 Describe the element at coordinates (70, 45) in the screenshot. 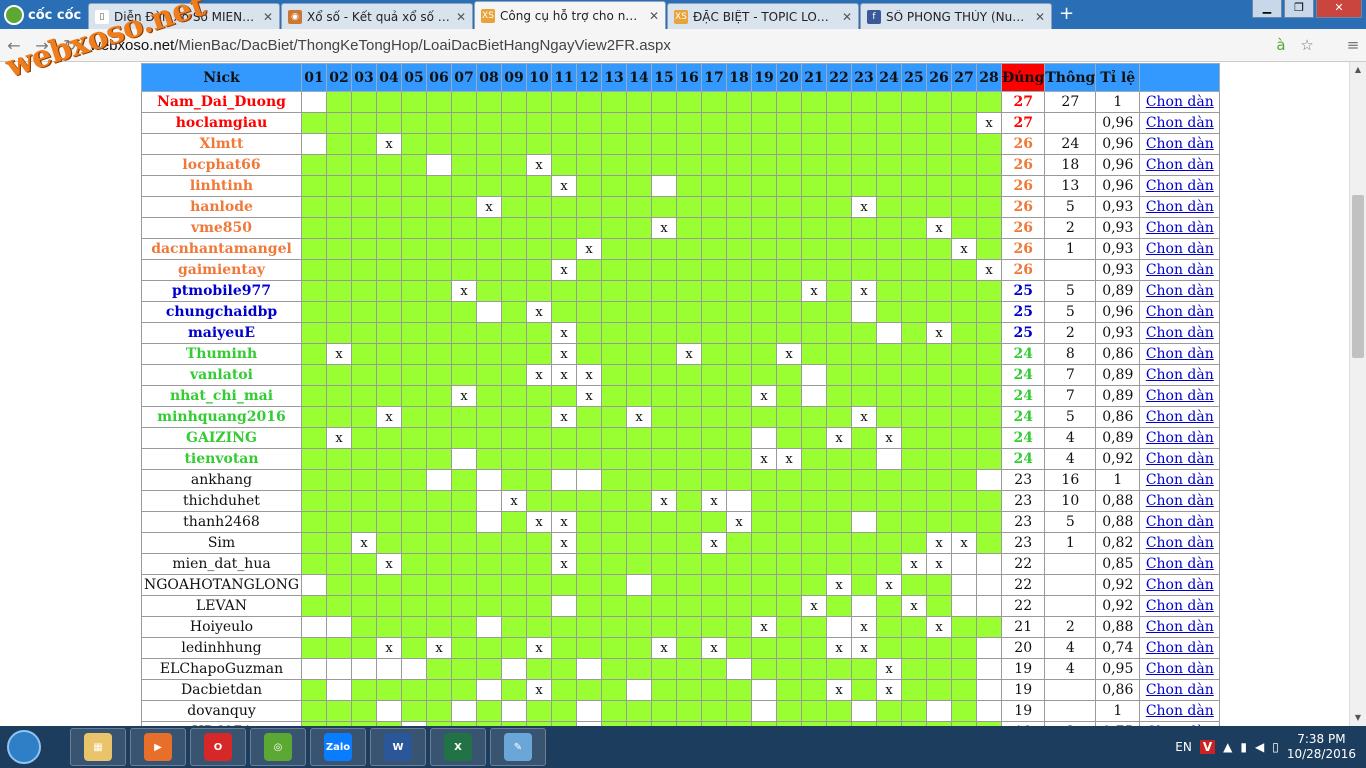

I see `reload-icon: ↻` at that location.